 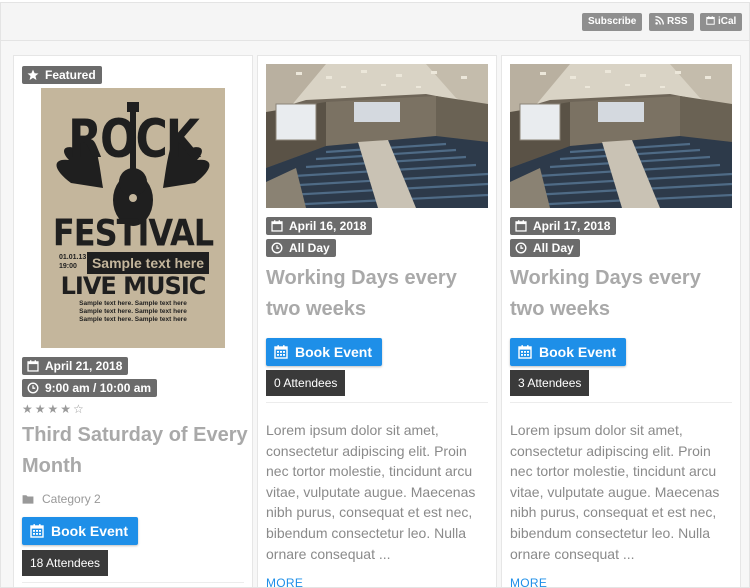 What do you see at coordinates (68, 266) in the screenshot?
I see `poster-time-text: 19:00` at bounding box center [68, 266].